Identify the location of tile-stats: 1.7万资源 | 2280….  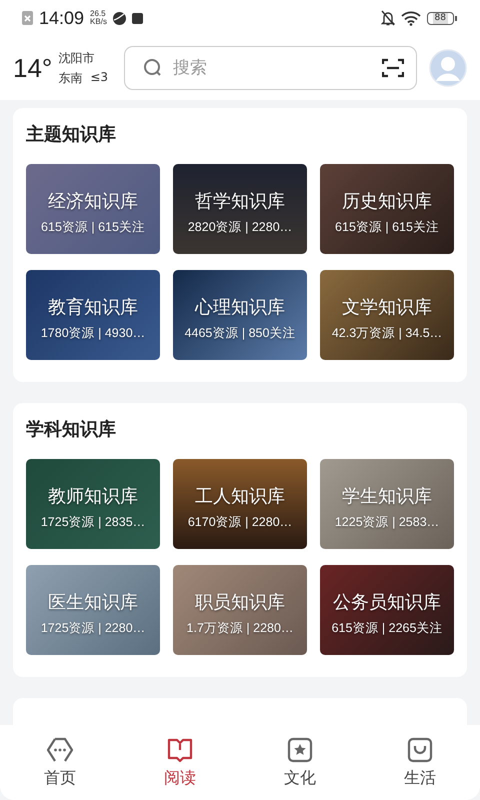
(240, 628).